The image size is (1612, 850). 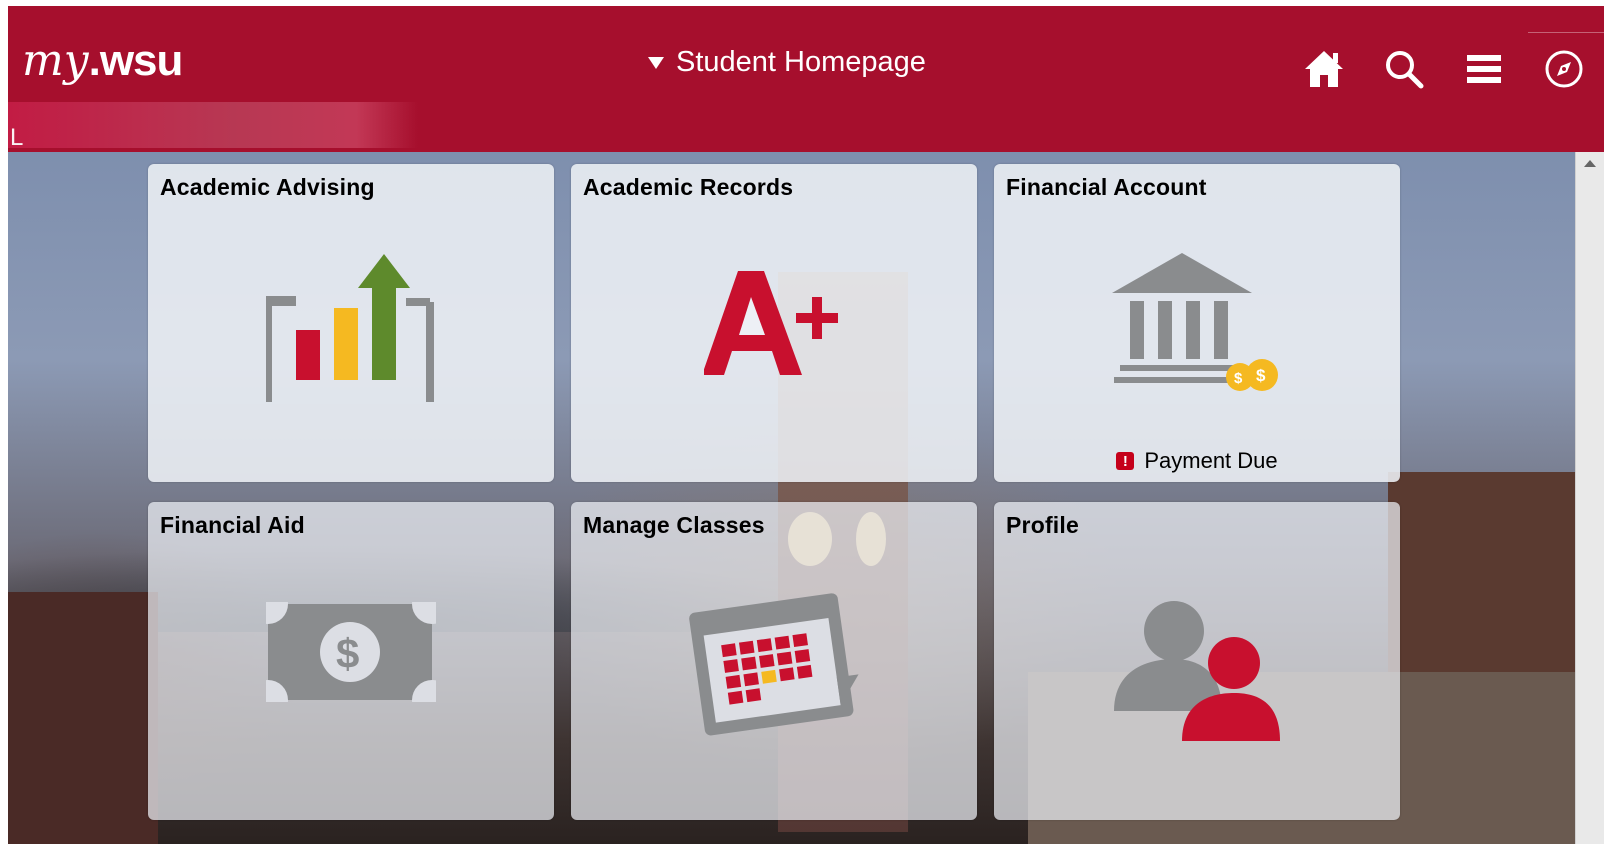 I want to click on bank-building-icon: $ $, so click(x=1195, y=322).